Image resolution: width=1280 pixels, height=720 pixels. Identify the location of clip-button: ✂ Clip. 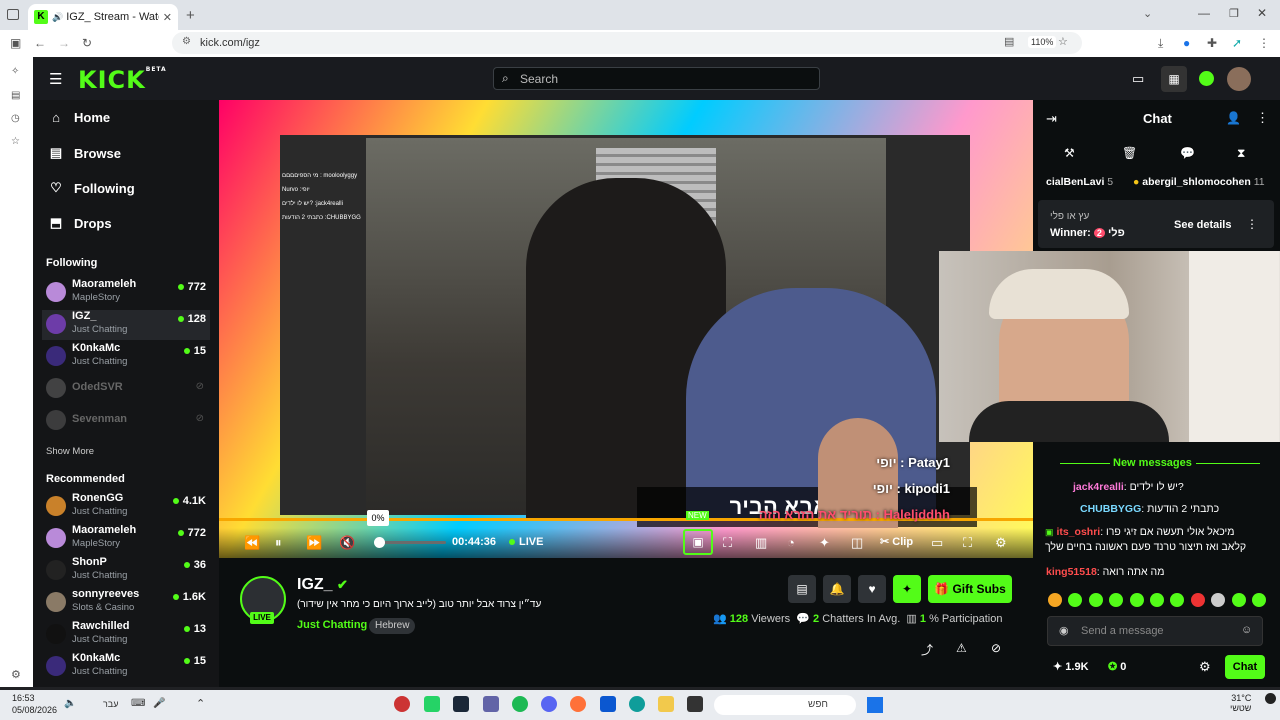
(896, 541).